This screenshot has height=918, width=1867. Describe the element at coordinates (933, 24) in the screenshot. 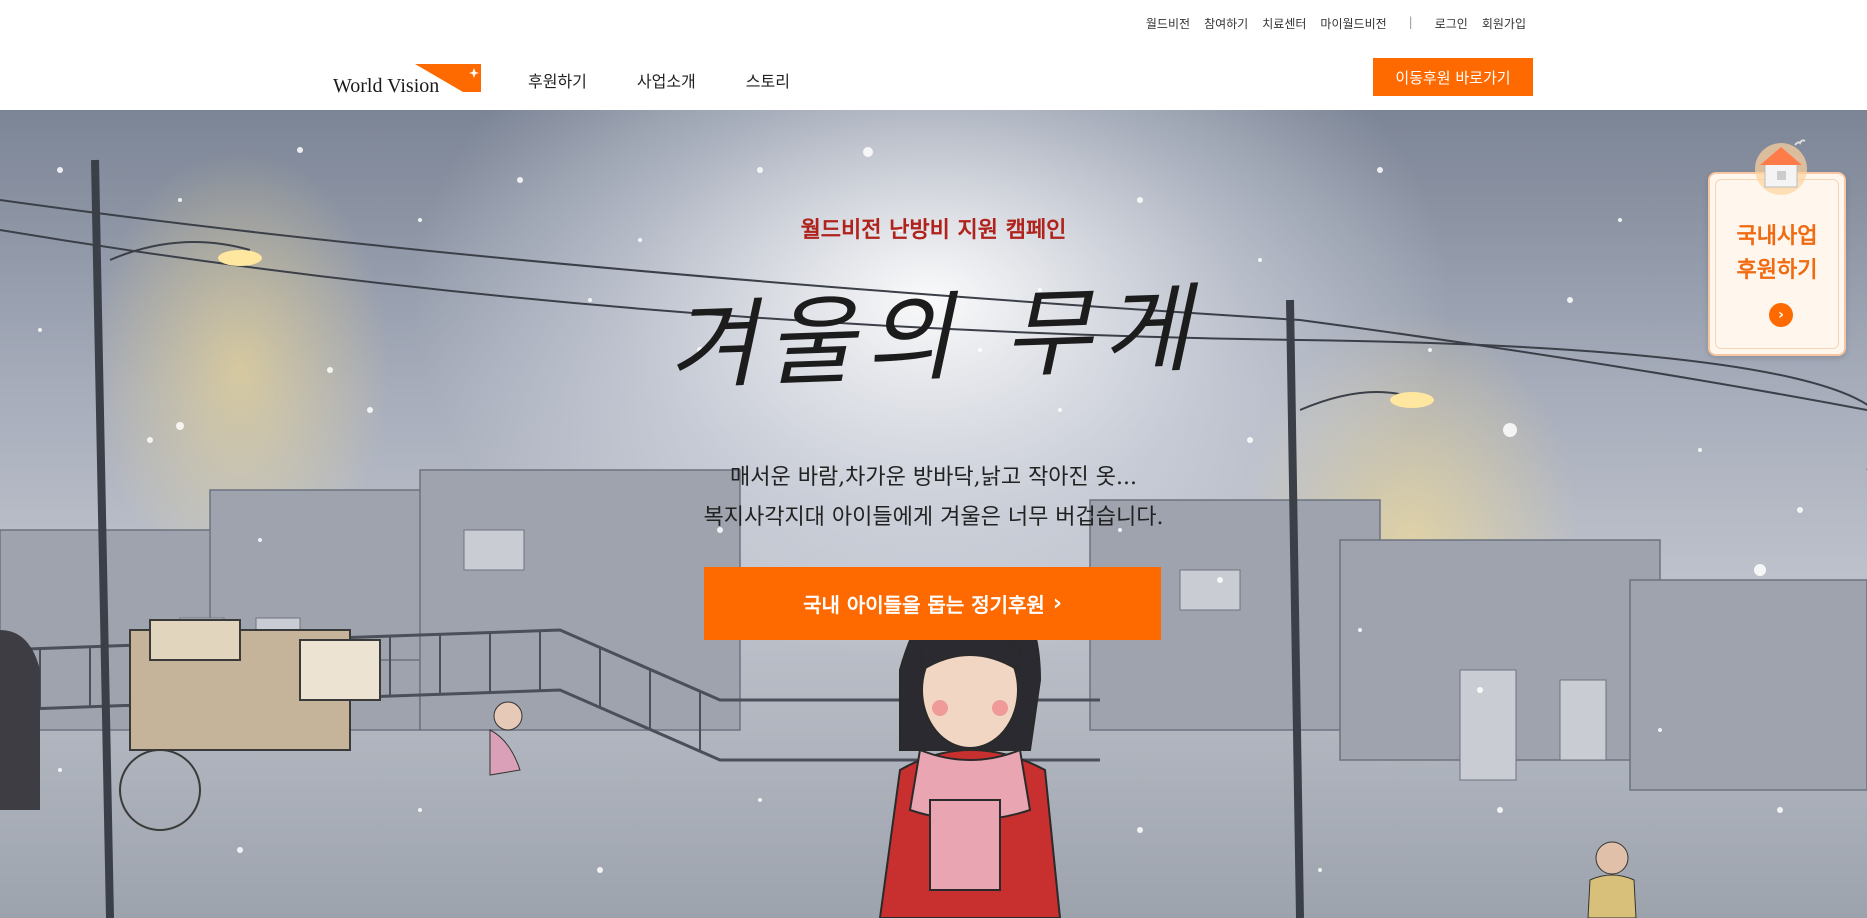

I see `utility-bar: 월드비전 참여하기 치료센터 마이월드비전 | 로그인 회원가입` at that location.